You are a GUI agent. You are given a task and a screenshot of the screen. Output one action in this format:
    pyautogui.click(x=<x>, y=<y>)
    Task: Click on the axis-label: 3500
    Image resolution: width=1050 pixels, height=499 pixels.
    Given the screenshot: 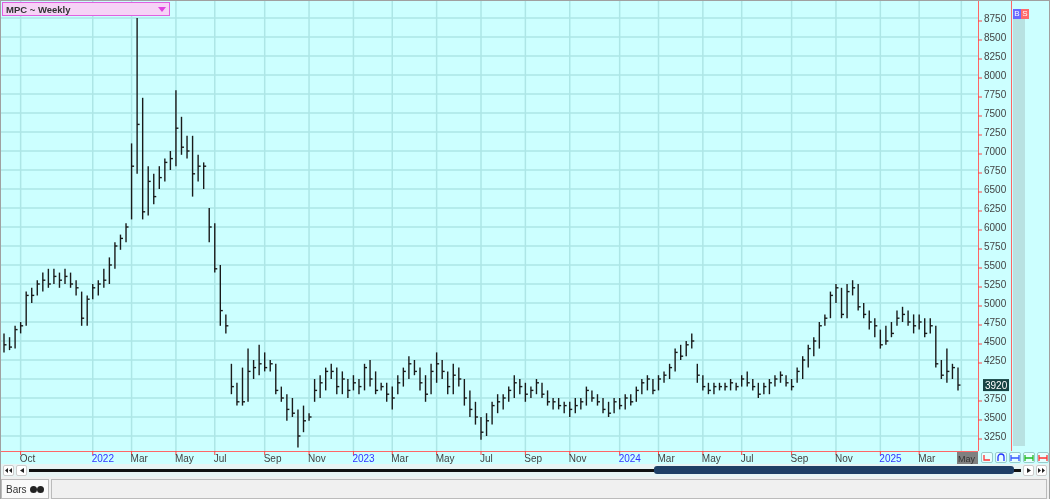 What is the action you would take?
    pyautogui.click(x=995, y=417)
    